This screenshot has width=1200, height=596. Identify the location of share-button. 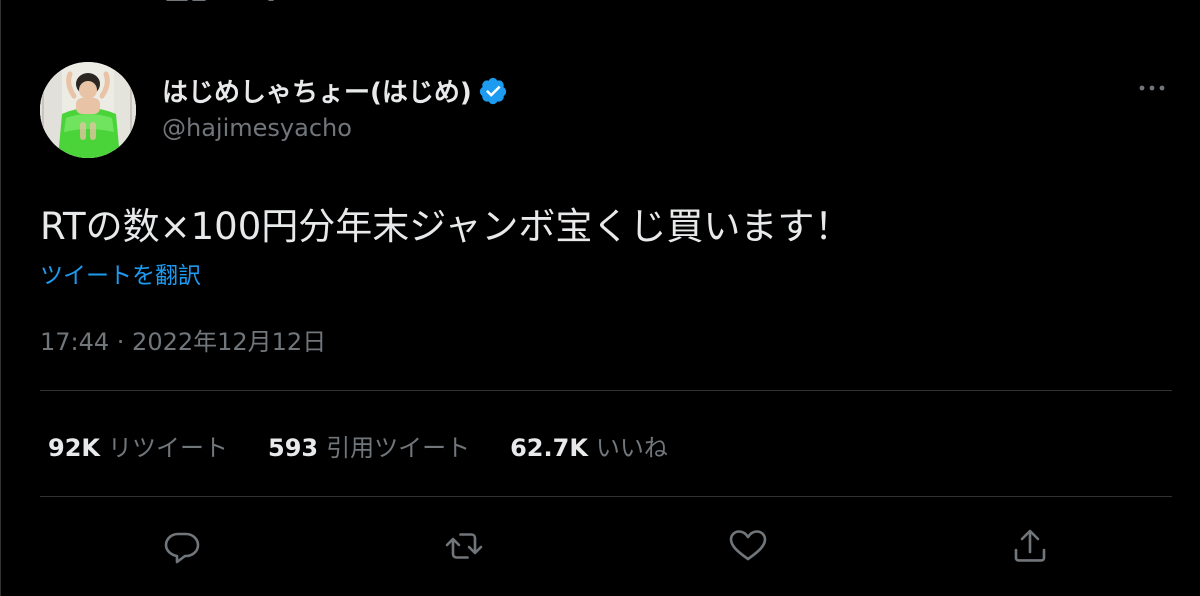
(1030, 546).